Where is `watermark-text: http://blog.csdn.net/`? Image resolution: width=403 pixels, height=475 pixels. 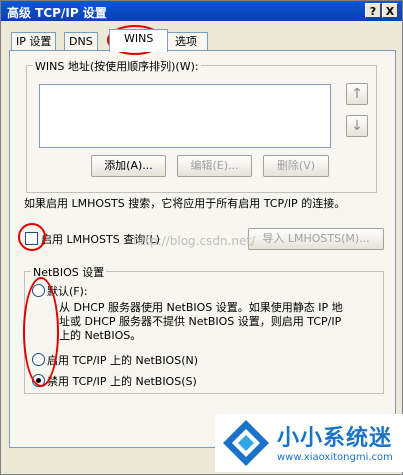 watermark-text: http://blog.csdn.net/ is located at coordinates (194, 241).